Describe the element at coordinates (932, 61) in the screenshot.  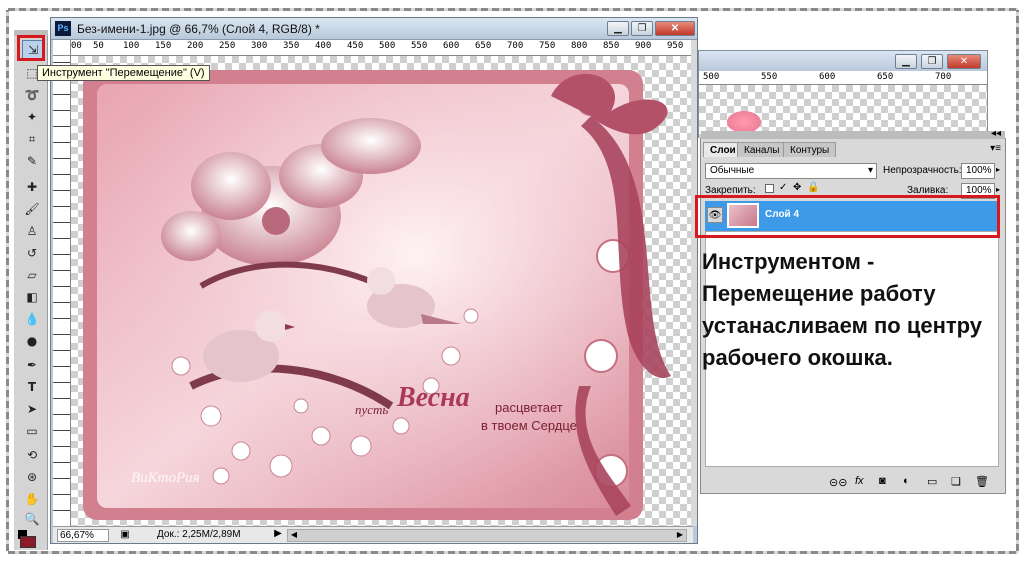
I see `background-restore-button: ❐` at that location.